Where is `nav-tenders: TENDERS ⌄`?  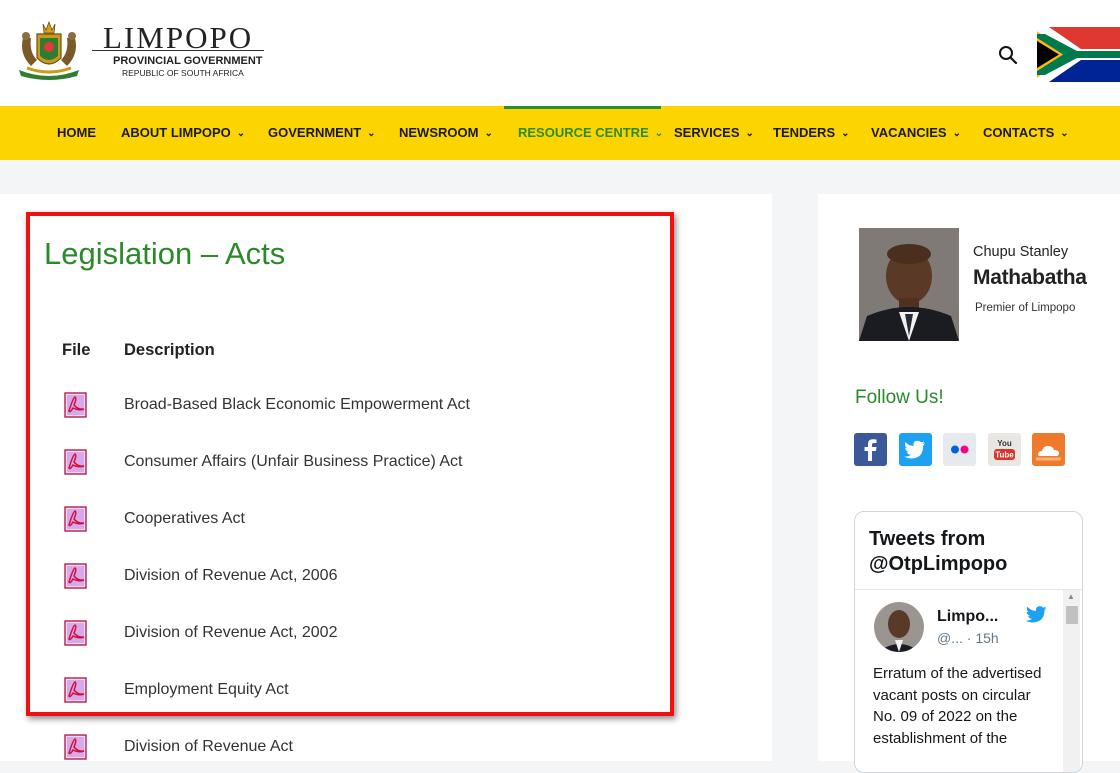 nav-tenders: TENDERS ⌄ is located at coordinates (811, 133).